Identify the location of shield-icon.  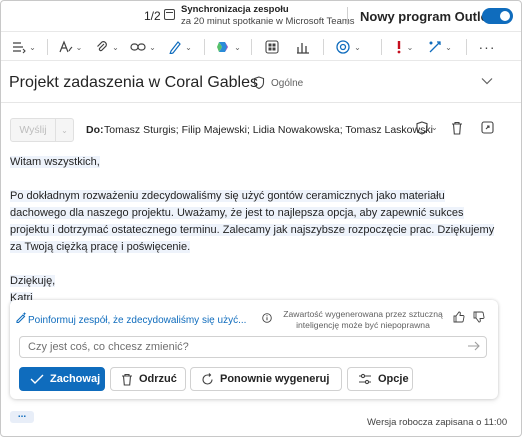
(259, 82).